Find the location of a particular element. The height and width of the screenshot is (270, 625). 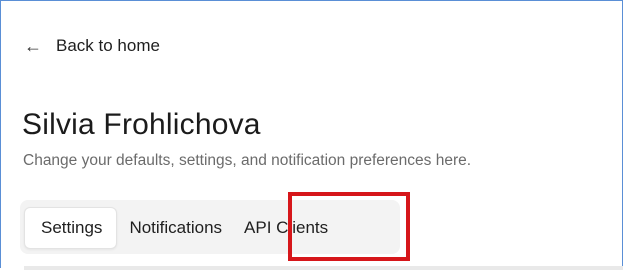

arrow-left-icon: ← is located at coordinates (33, 46).